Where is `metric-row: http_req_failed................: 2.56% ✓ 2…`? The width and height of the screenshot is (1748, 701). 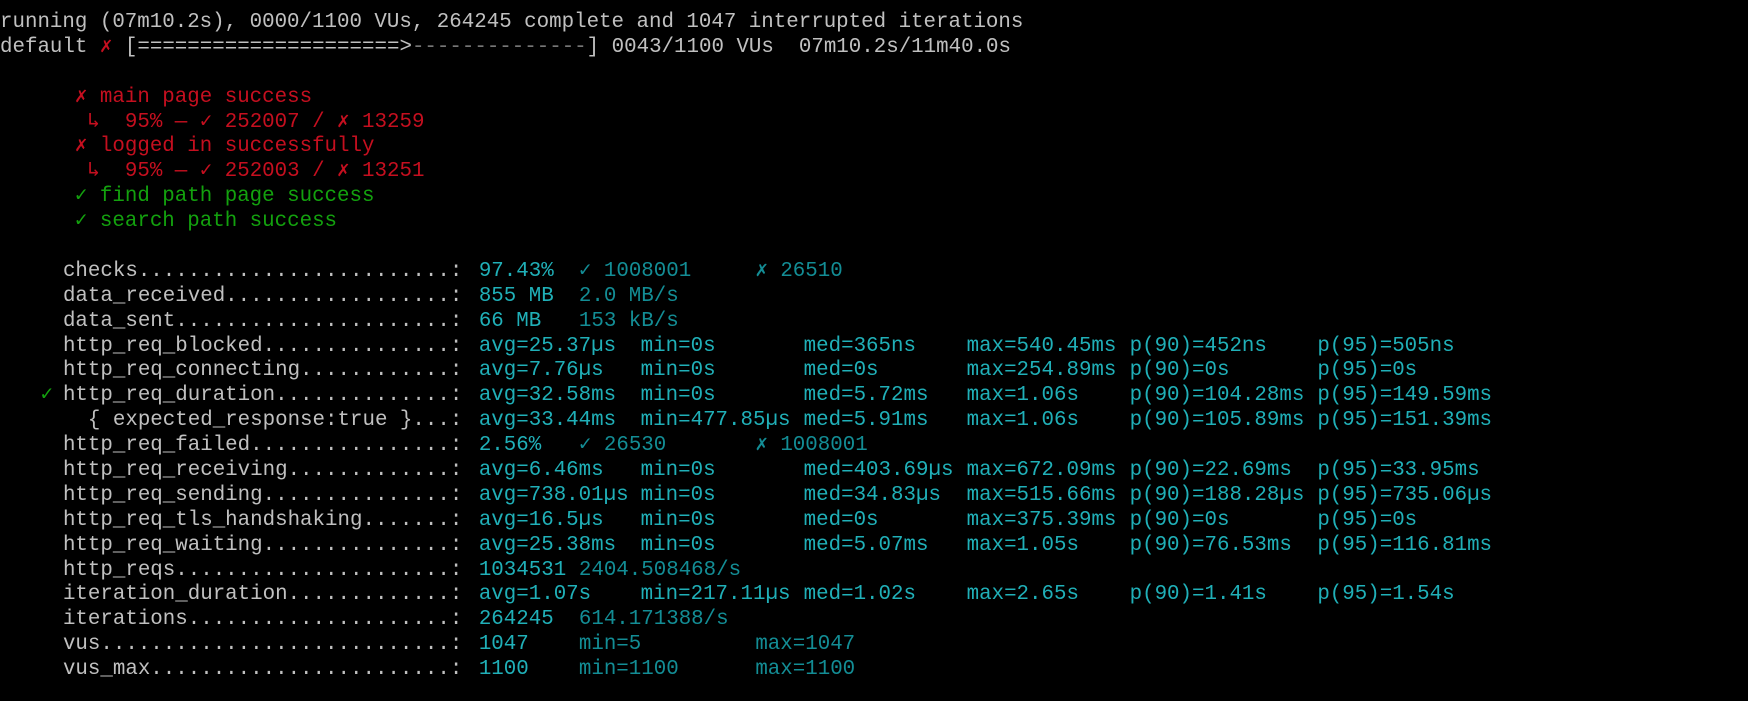 metric-row: http_req_failed................: 2.56% ✓ 2… is located at coordinates (874, 446).